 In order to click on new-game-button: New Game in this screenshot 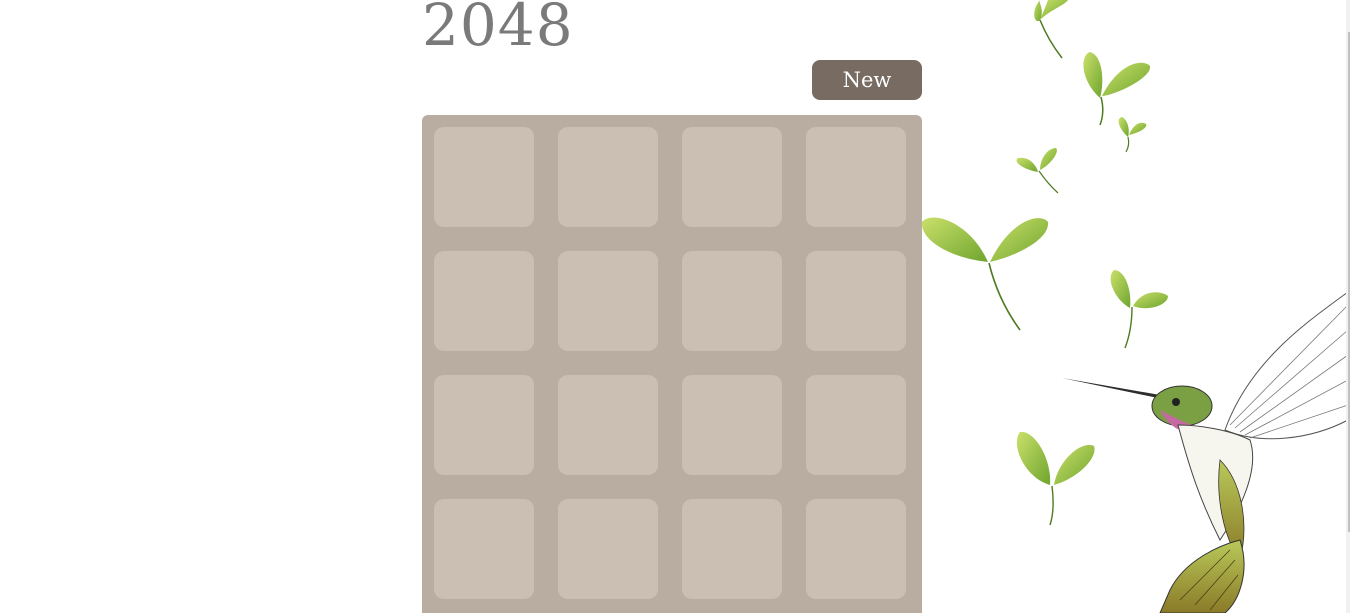, I will do `click(867, 96)`.